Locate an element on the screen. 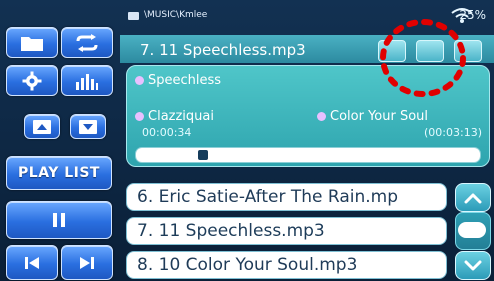 The image size is (494, 281). track-song: Speechless is located at coordinates (178, 80).